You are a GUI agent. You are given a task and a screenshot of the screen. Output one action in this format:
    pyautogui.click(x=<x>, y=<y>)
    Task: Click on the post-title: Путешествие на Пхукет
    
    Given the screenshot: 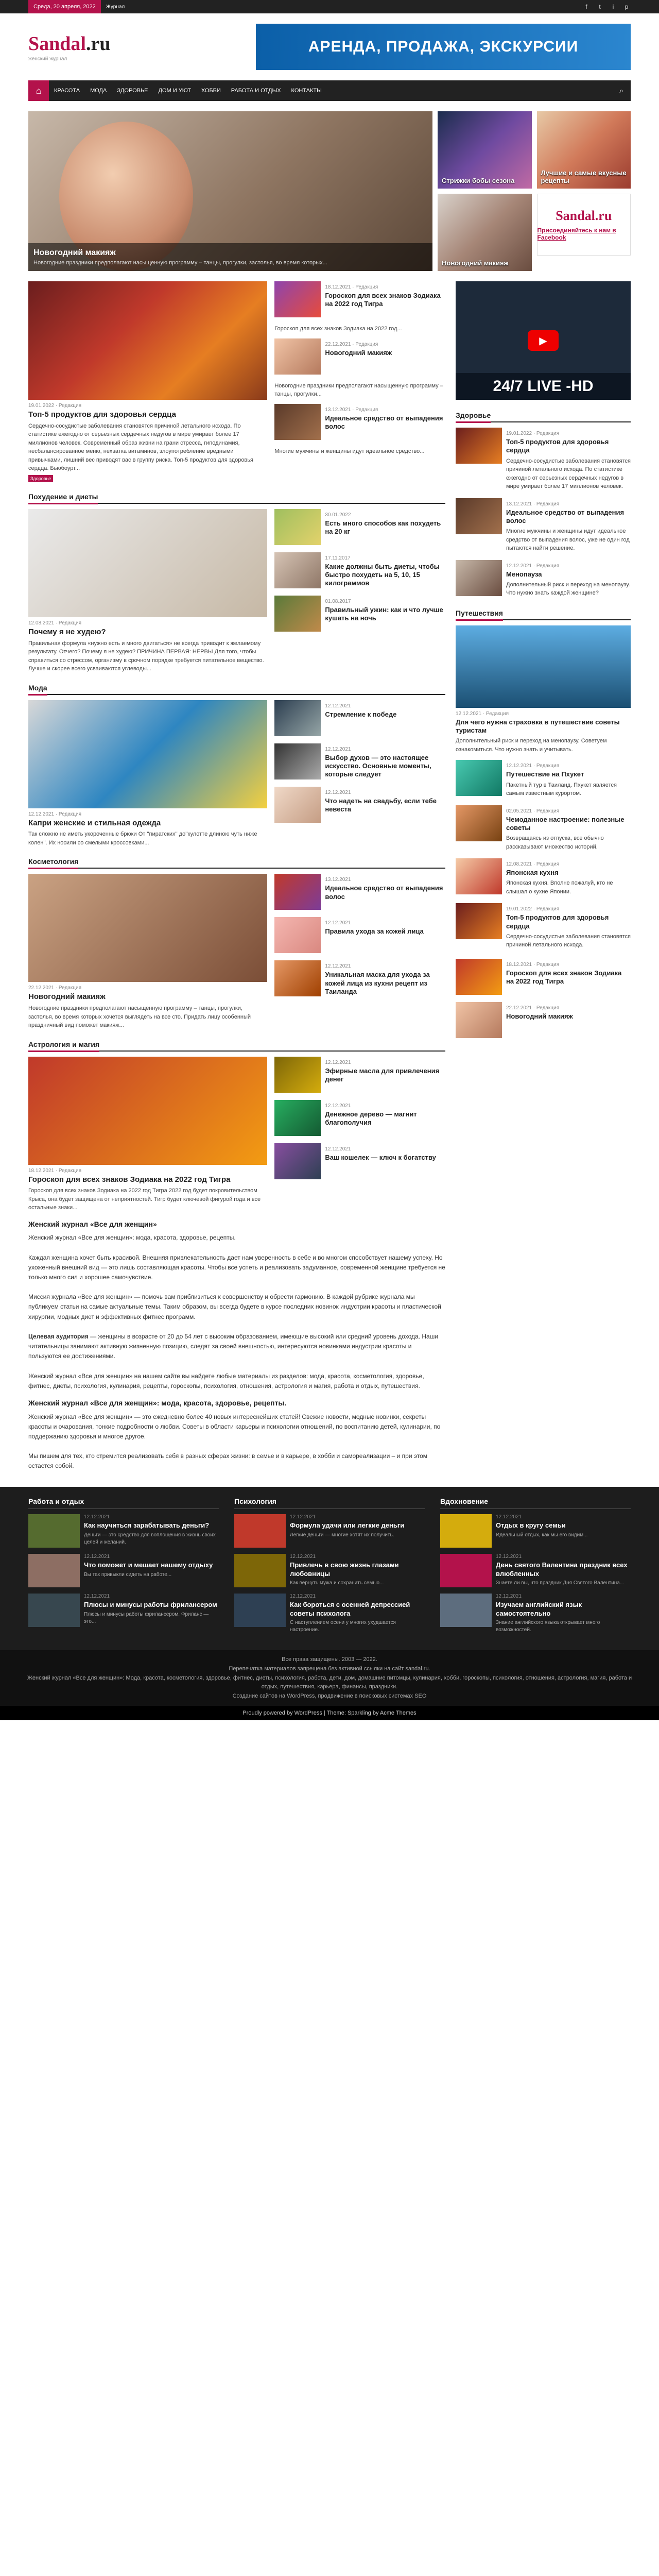 What is the action you would take?
    pyautogui.click(x=568, y=774)
    